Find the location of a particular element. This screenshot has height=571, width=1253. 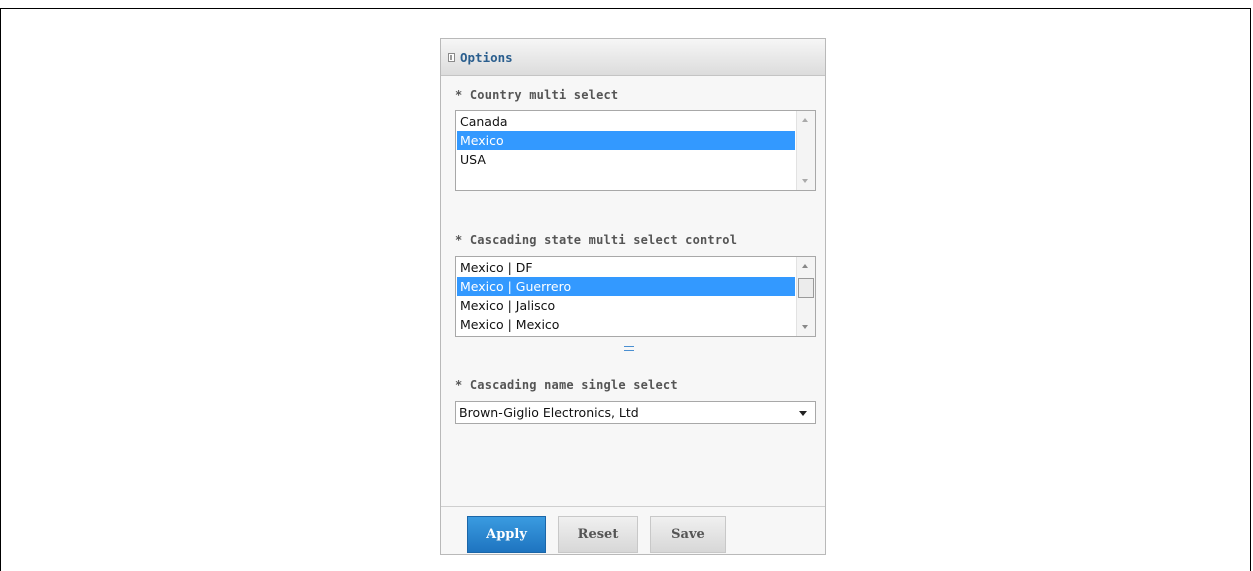

save-button: Save is located at coordinates (688, 534).